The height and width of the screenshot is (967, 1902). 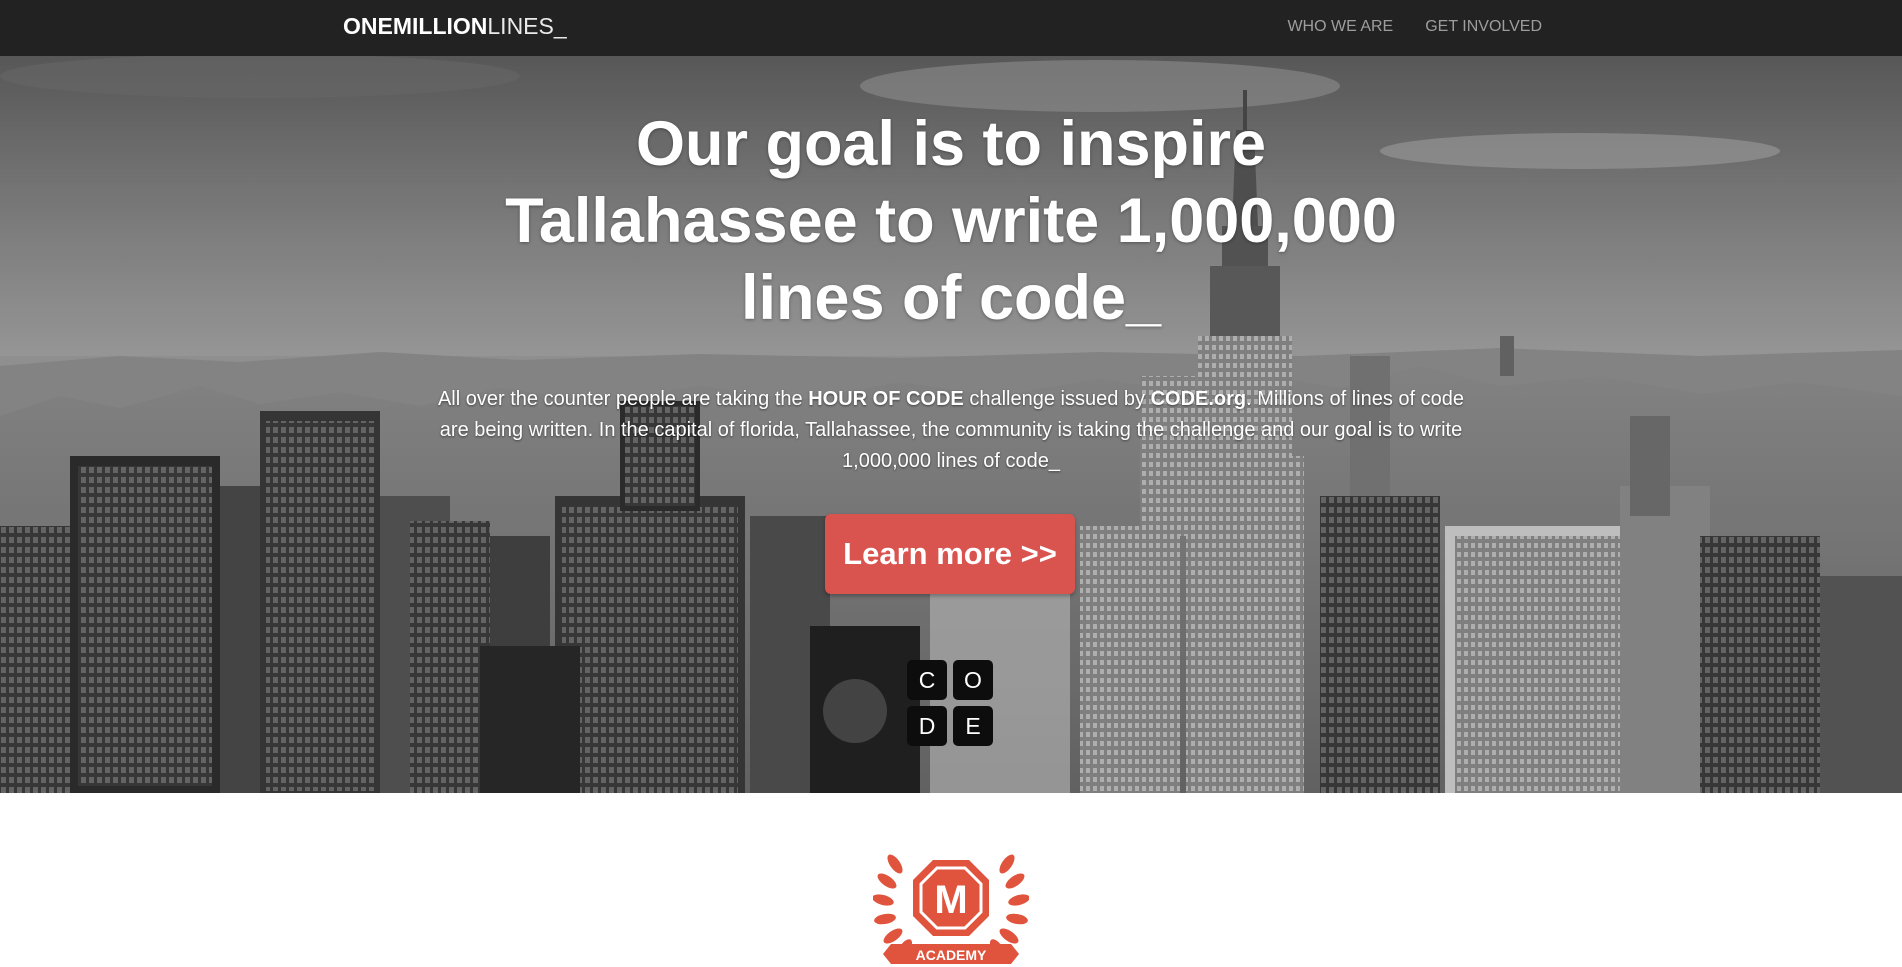 I want to click on learn-more-button: Learn more >>, so click(x=950, y=554).